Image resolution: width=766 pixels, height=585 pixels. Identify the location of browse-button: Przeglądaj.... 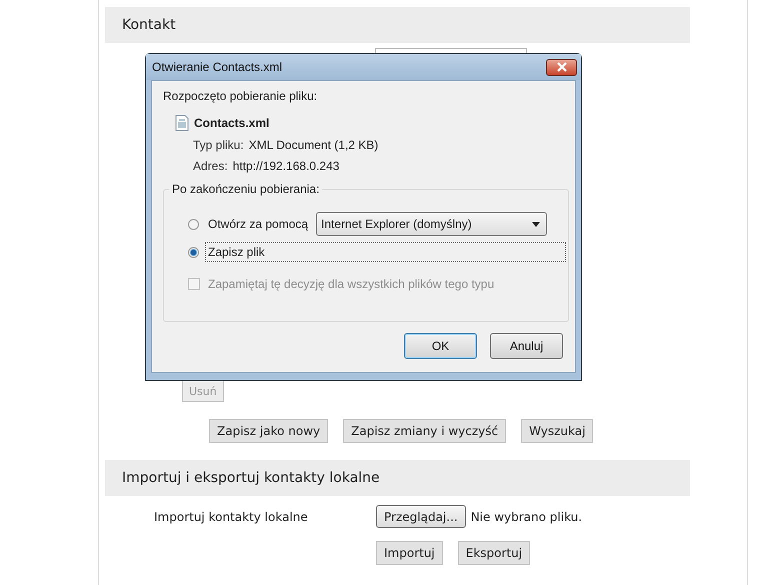
(421, 516).